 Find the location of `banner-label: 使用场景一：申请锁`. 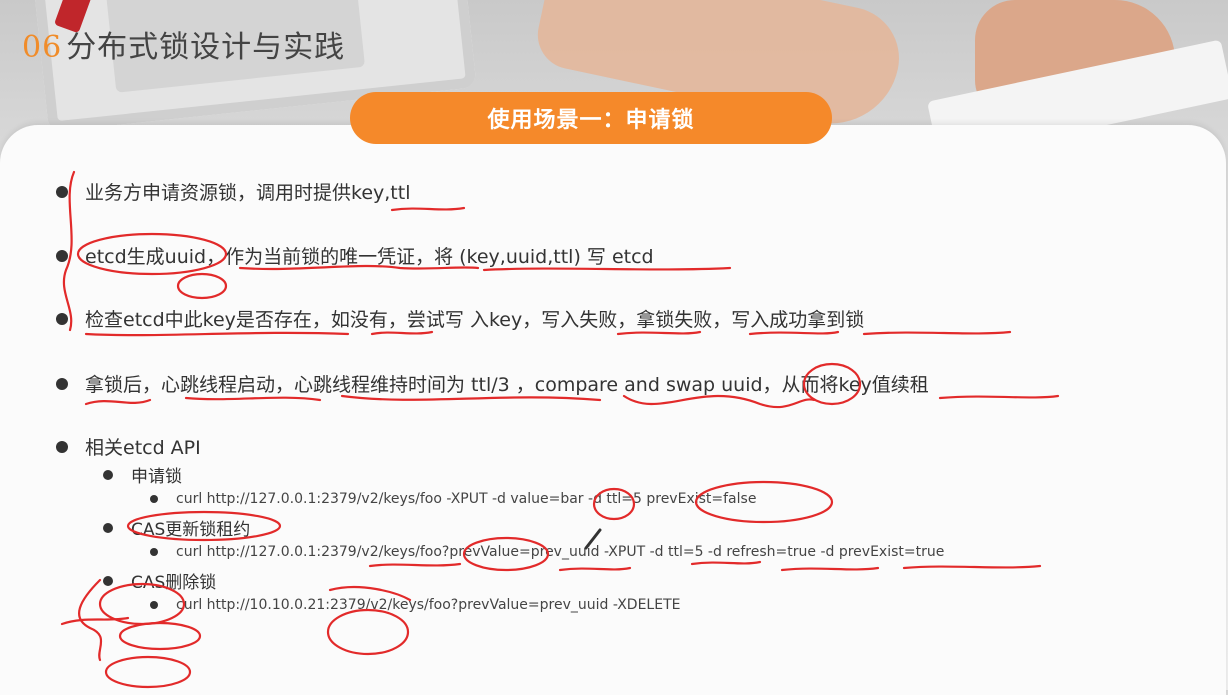

banner-label: 使用场景一：申请锁 is located at coordinates (591, 120).